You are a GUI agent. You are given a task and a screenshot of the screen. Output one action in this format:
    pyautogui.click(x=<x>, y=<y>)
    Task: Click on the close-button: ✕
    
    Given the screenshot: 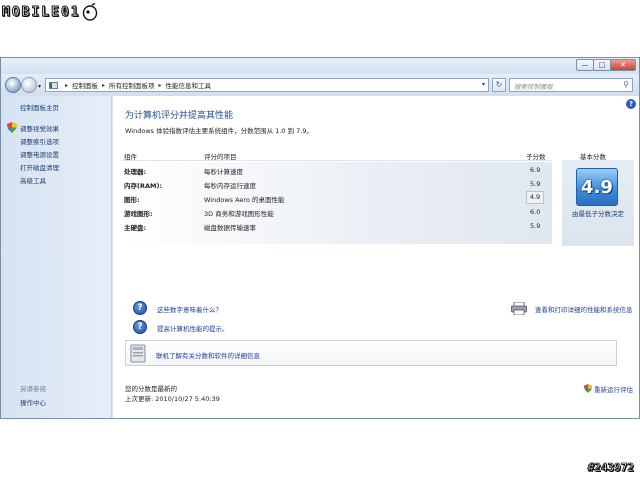 What is the action you would take?
    pyautogui.click(x=623, y=65)
    